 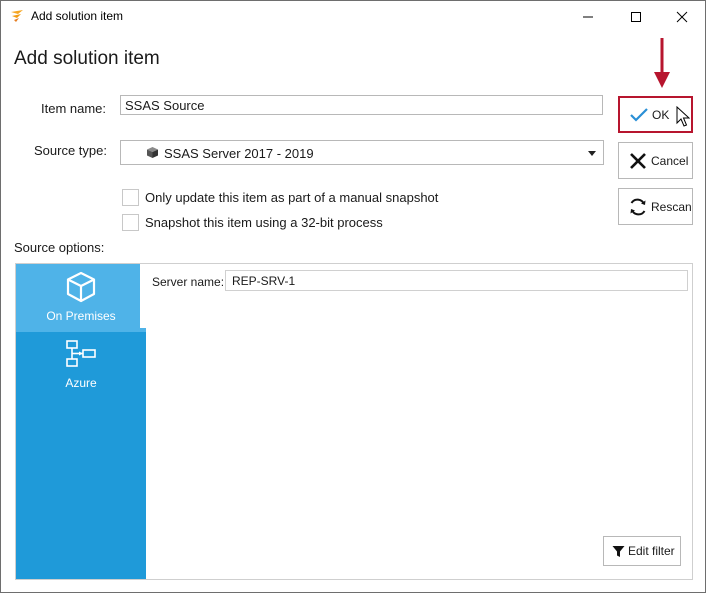 I want to click on cancel-label: Cancel, so click(x=670, y=160).